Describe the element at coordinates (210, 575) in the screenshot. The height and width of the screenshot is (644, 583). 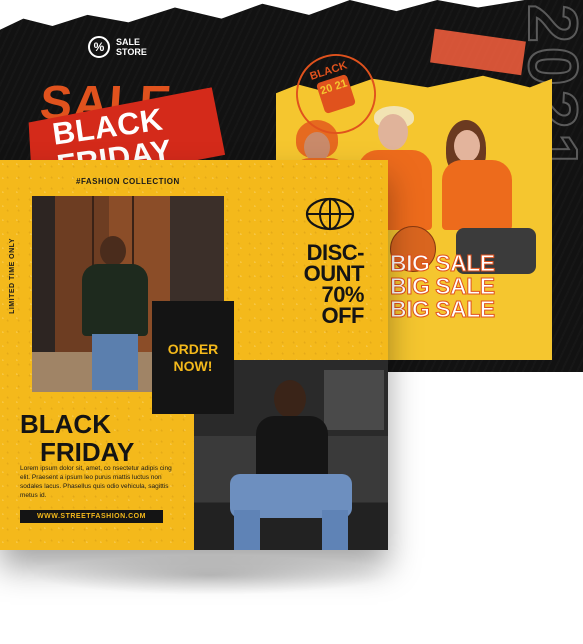
I see `poster-shadow` at that location.